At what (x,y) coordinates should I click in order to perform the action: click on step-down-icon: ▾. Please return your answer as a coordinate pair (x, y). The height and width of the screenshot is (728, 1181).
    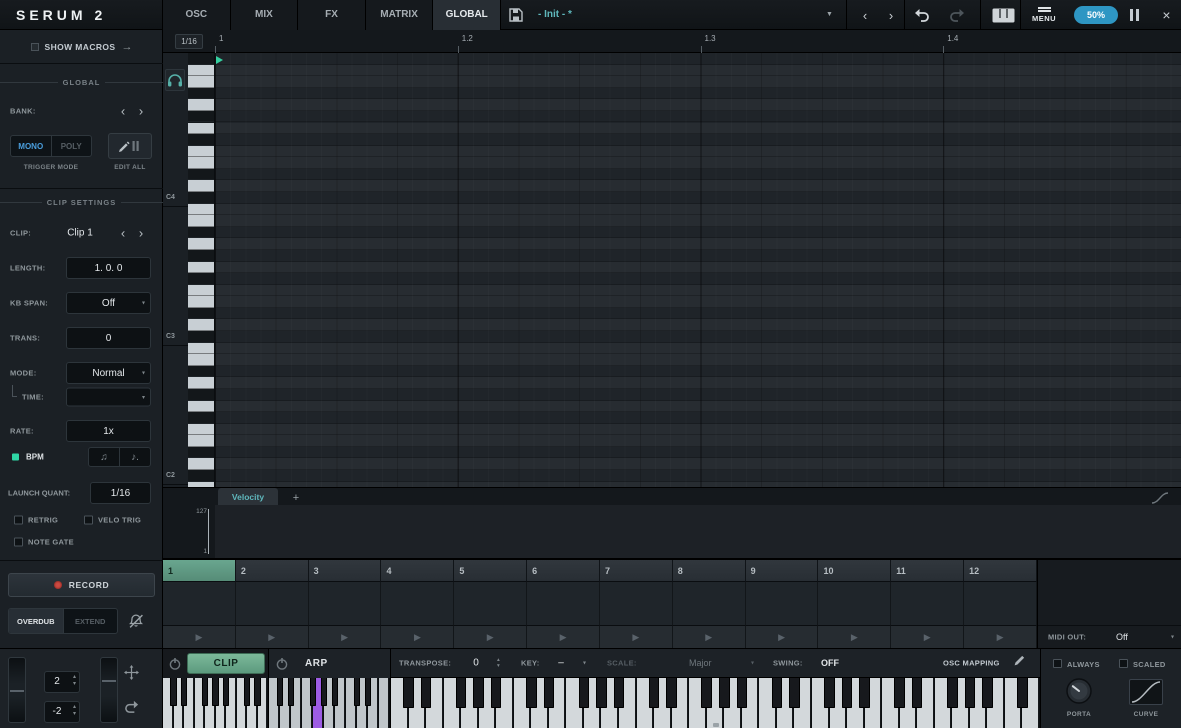
    Looking at the image, I should click on (74, 684).